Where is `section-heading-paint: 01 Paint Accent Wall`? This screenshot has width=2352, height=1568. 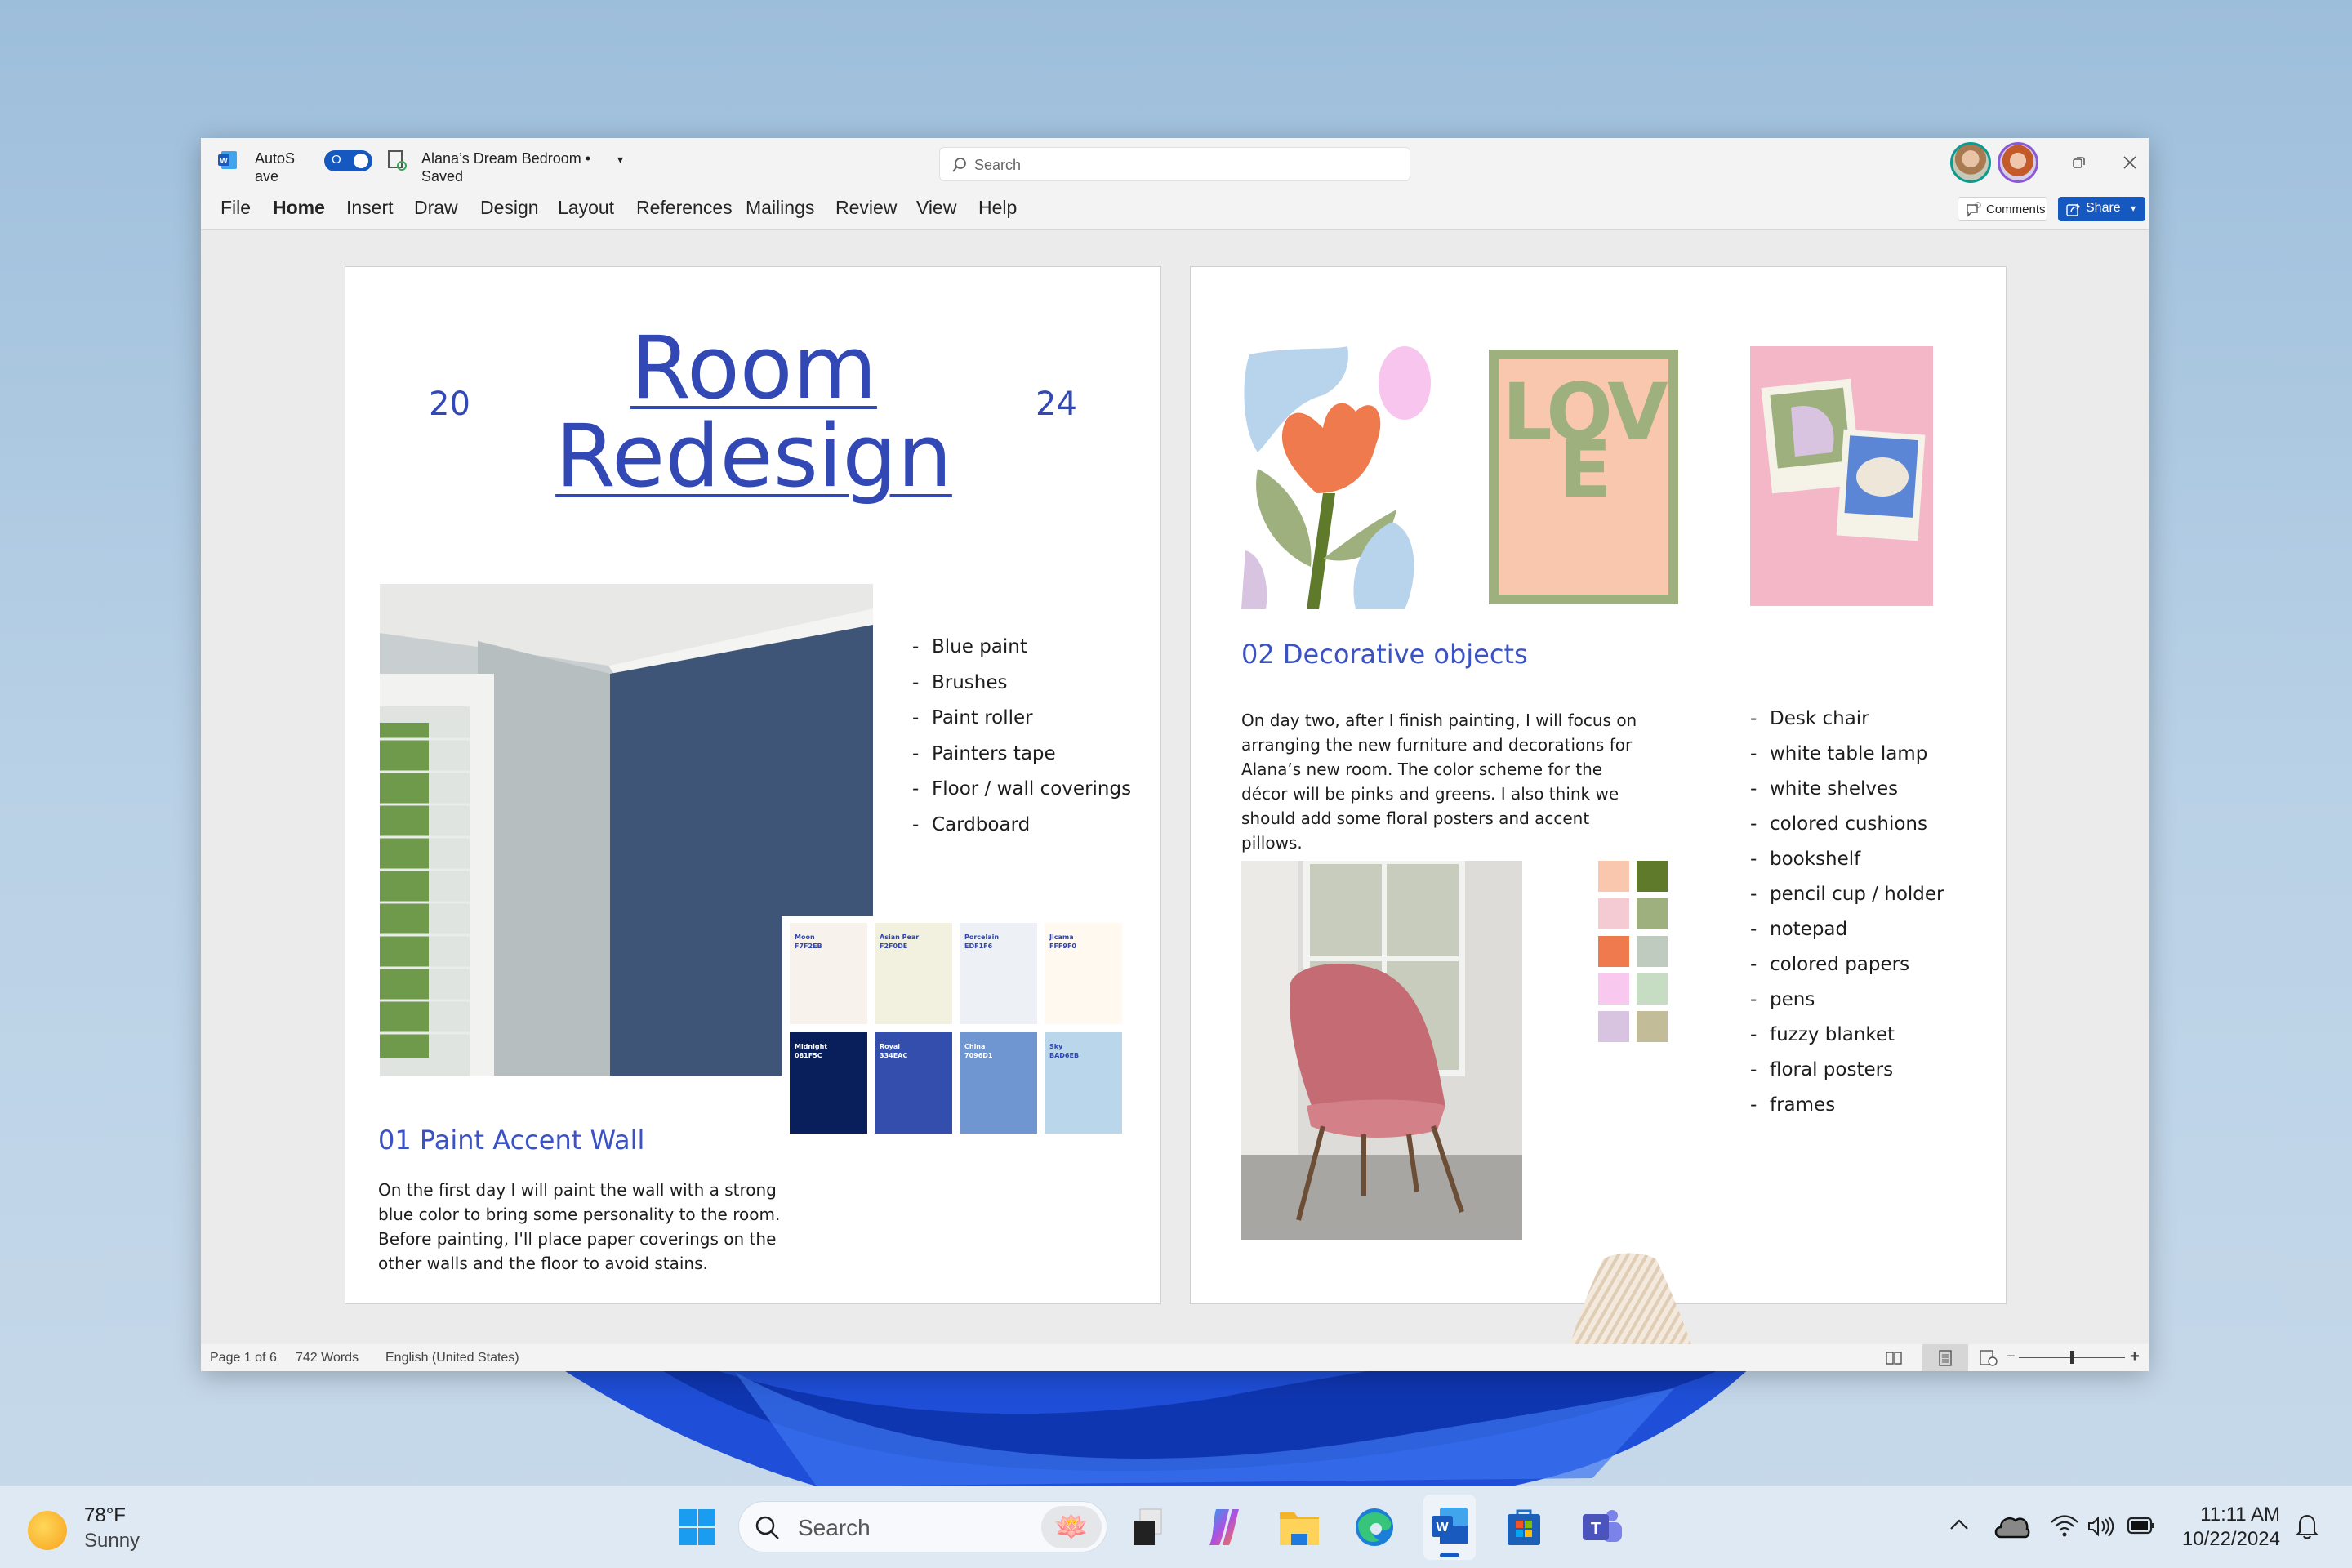 section-heading-paint: 01 Paint Accent Wall is located at coordinates (511, 1140).